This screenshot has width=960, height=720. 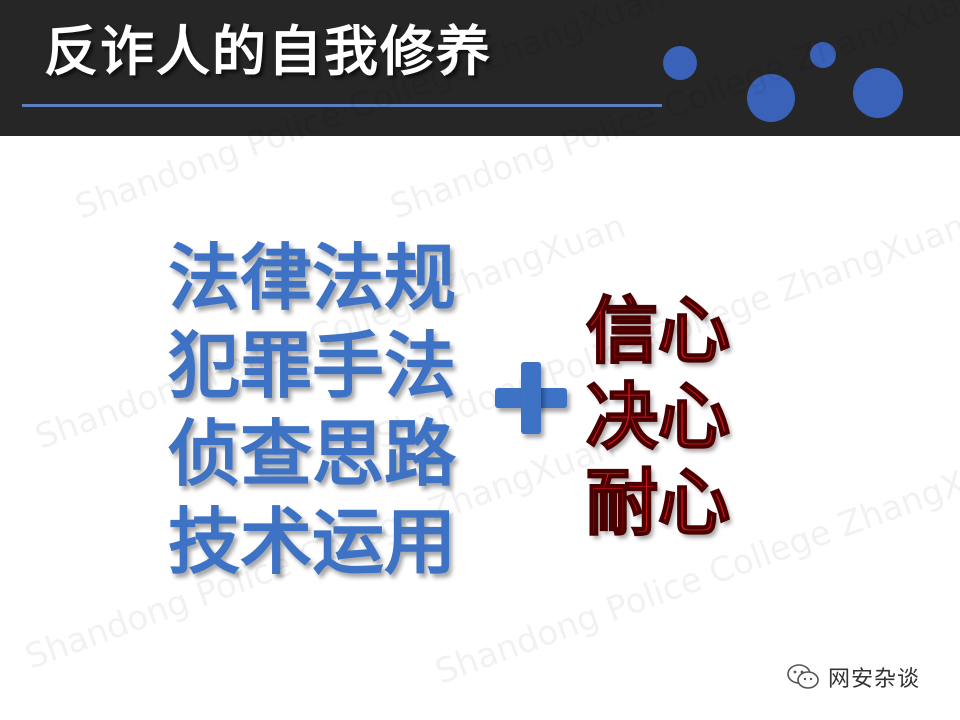 I want to click on attitude-item: 信心, so click(x=658, y=331).